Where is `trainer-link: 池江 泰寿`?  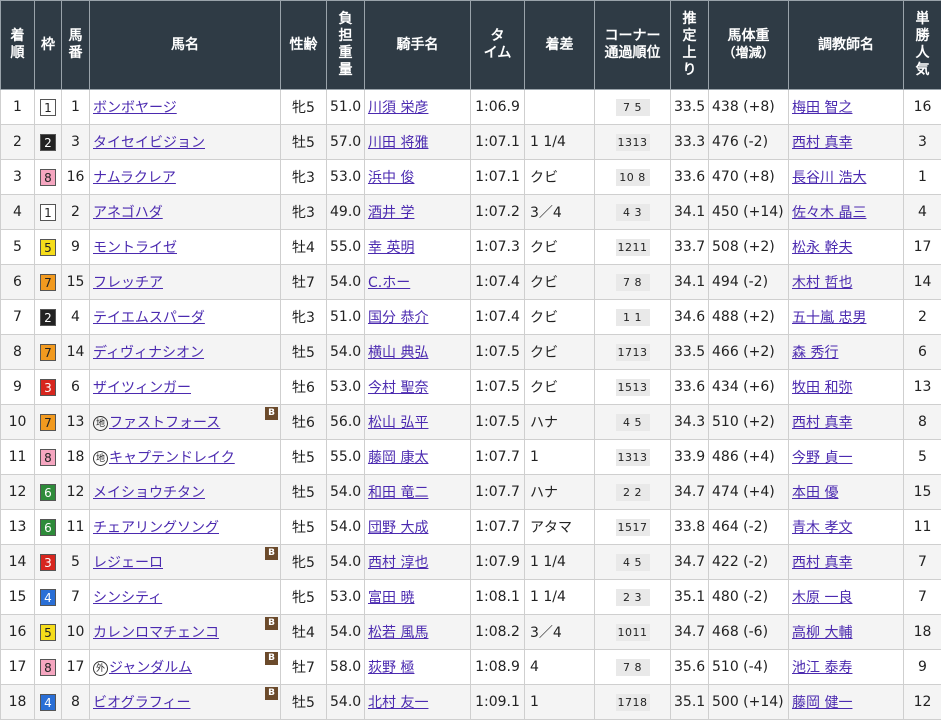
trainer-link: 池江 泰寿 is located at coordinates (822, 668).